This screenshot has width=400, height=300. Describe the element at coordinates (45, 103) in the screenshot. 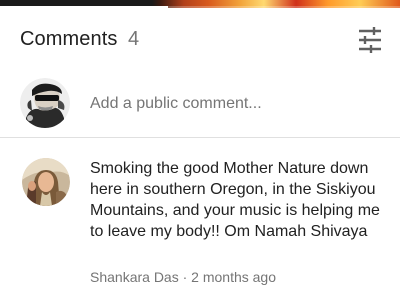

I see `current-user-avatar` at that location.